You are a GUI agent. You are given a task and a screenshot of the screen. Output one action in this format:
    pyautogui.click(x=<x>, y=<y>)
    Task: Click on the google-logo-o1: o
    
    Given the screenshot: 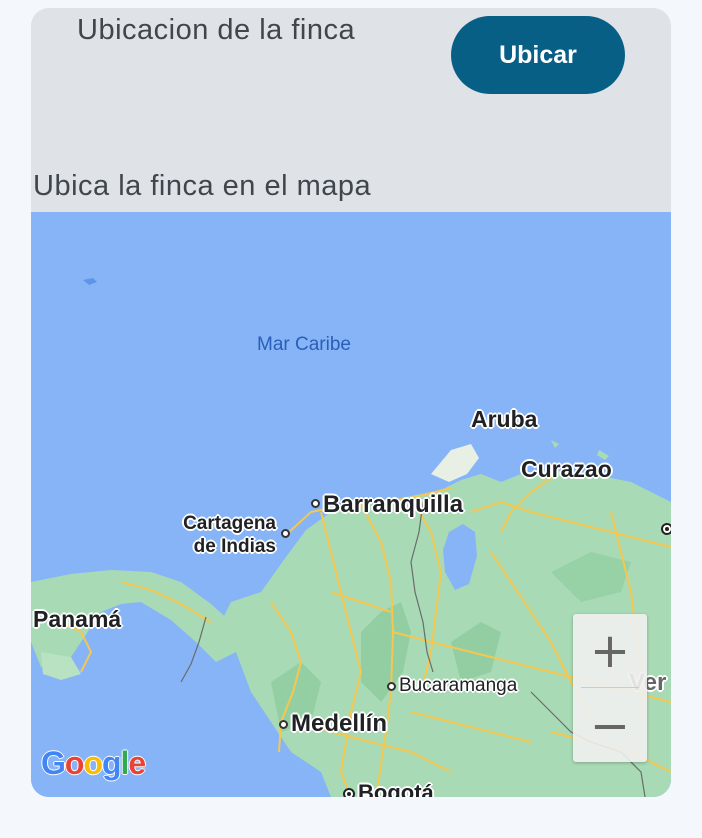 What is the action you would take?
    pyautogui.click(x=74, y=763)
    